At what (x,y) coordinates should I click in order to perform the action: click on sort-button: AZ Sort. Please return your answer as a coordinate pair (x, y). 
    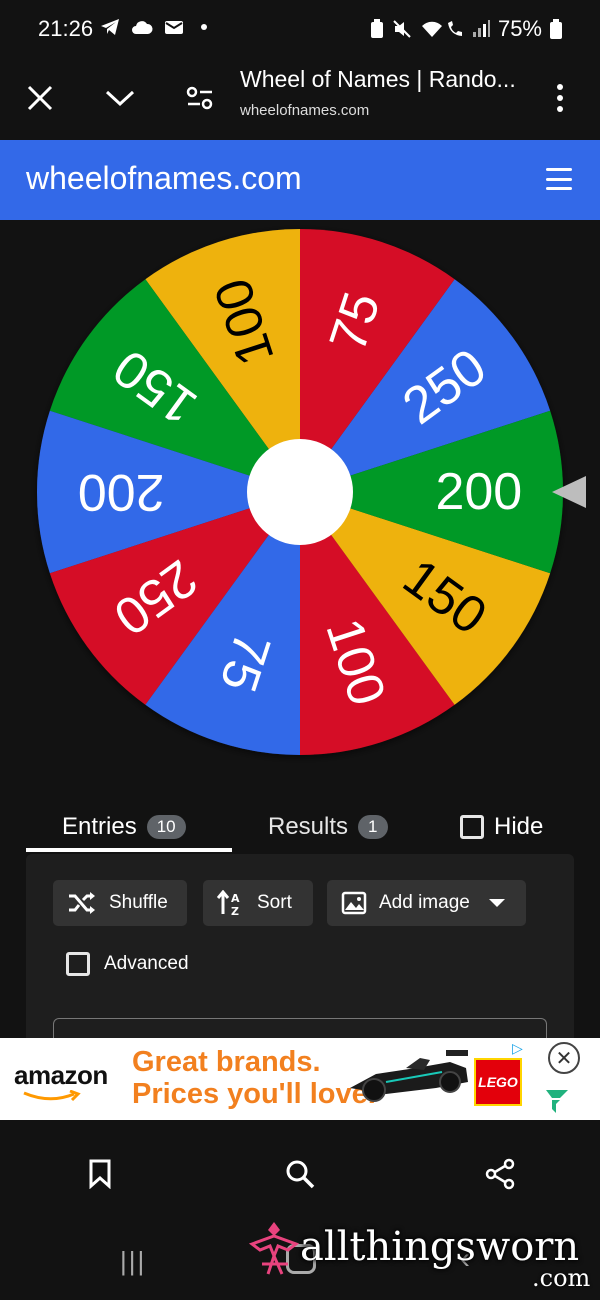
    Looking at the image, I should click on (258, 903).